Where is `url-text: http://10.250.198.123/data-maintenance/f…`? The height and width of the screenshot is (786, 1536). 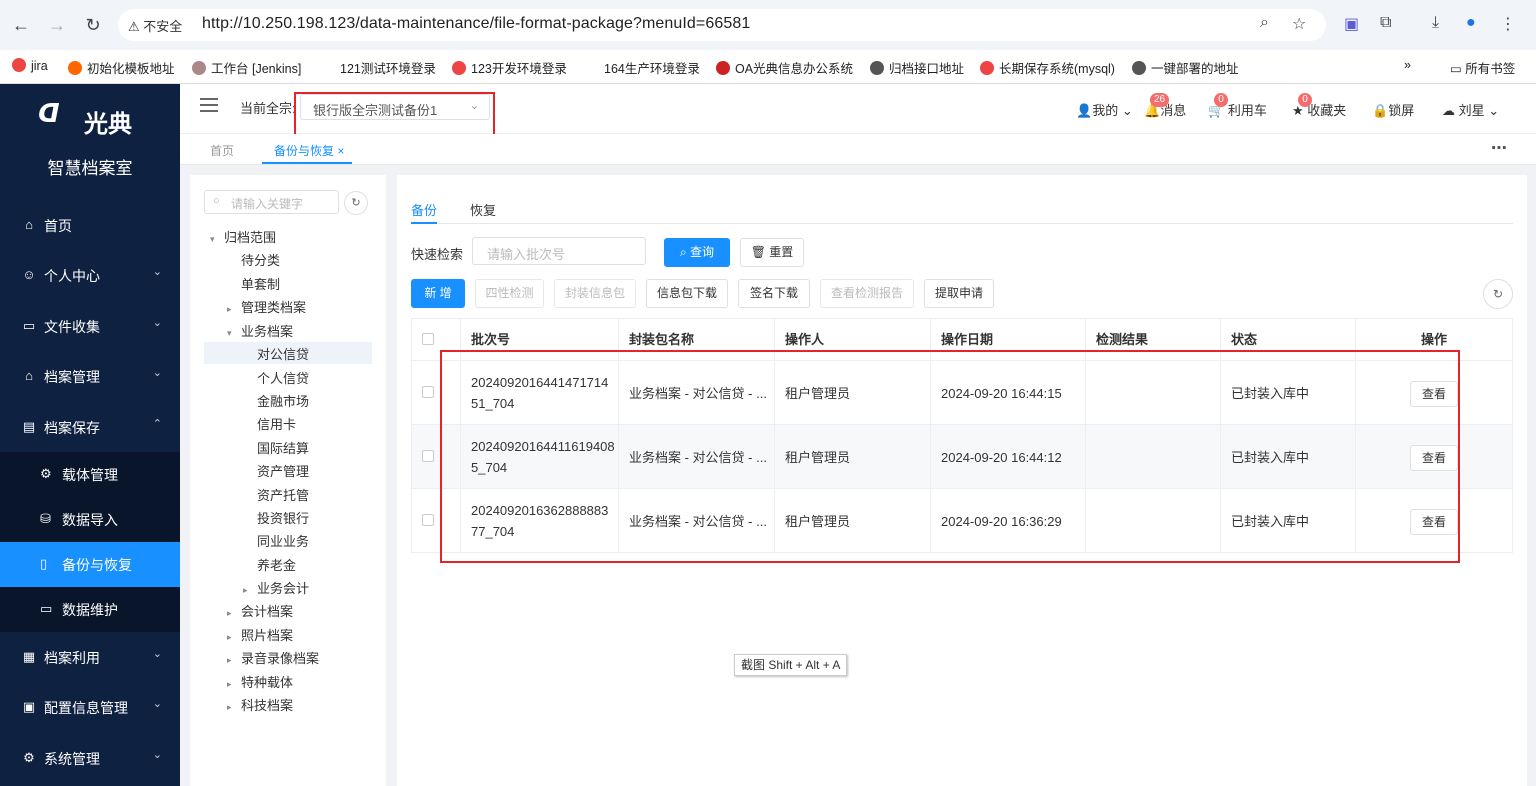 url-text: http://10.250.198.123/data-maintenance/f… is located at coordinates (476, 24).